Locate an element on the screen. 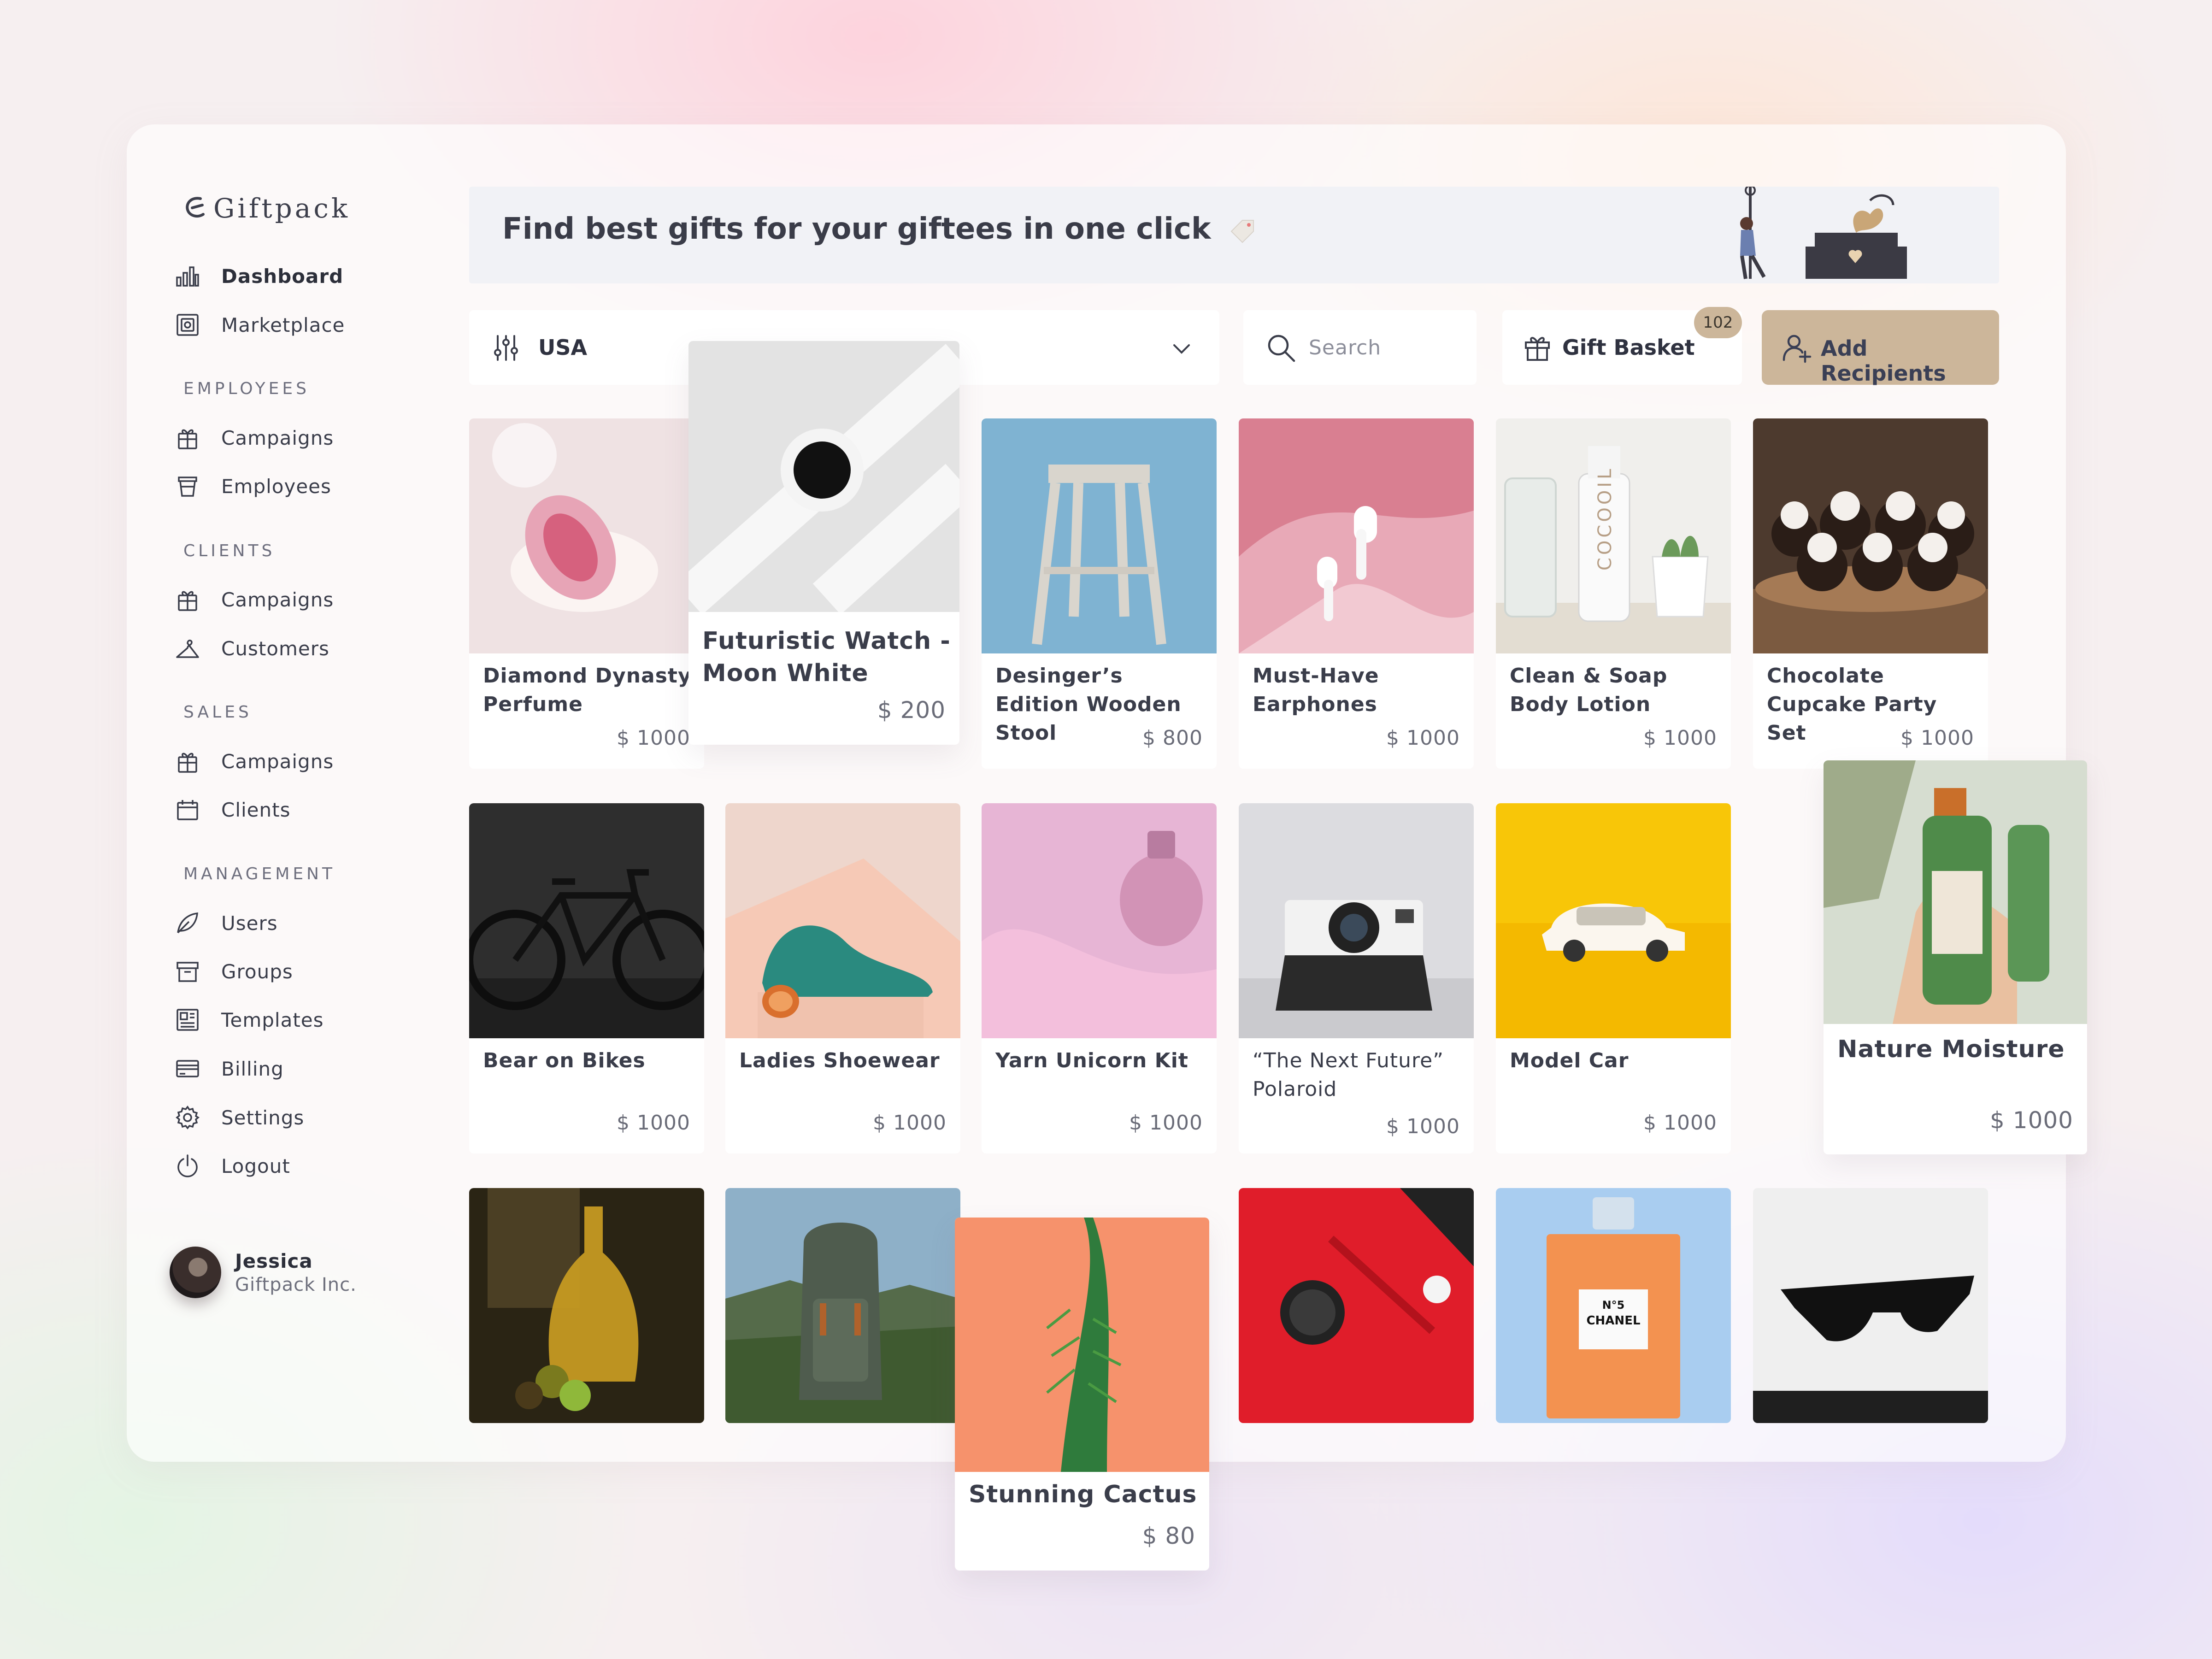  sidebar-item-users: Users is located at coordinates (226, 923).